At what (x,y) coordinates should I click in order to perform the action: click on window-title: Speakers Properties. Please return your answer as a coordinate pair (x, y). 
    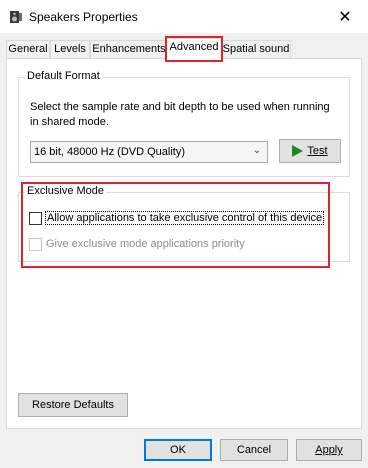
    Looking at the image, I should click on (83, 17).